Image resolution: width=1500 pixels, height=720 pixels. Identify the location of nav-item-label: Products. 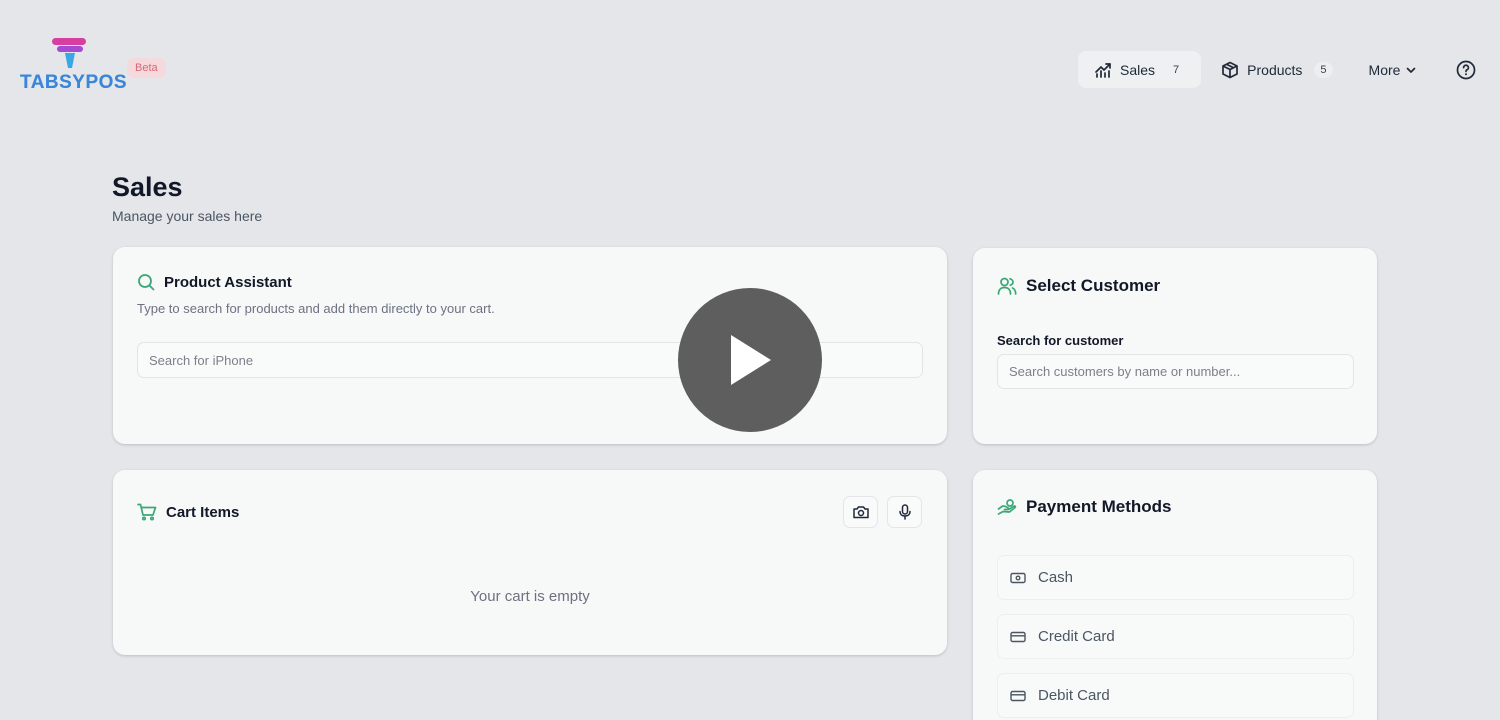
(1275, 69).